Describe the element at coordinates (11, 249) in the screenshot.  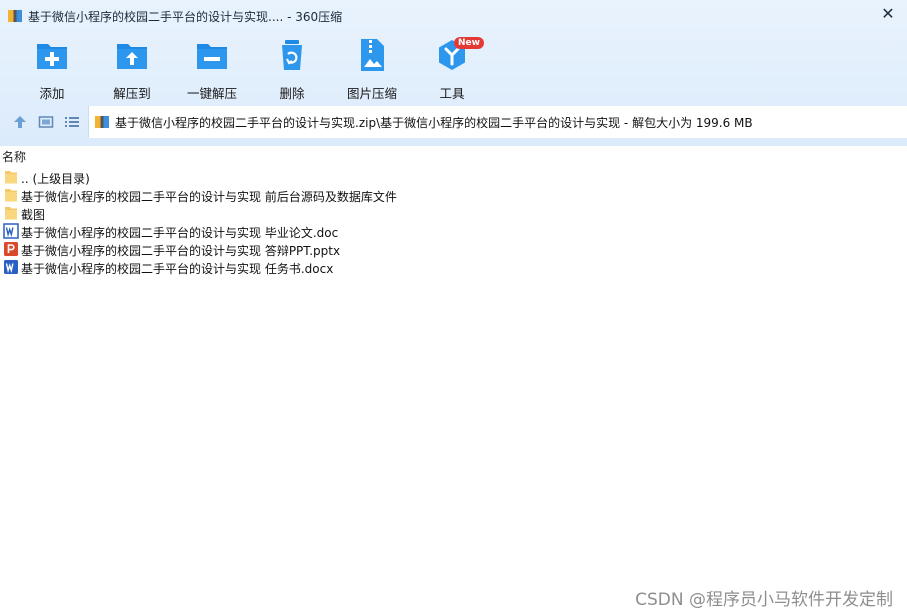
I see `powerpoint-icon` at that location.